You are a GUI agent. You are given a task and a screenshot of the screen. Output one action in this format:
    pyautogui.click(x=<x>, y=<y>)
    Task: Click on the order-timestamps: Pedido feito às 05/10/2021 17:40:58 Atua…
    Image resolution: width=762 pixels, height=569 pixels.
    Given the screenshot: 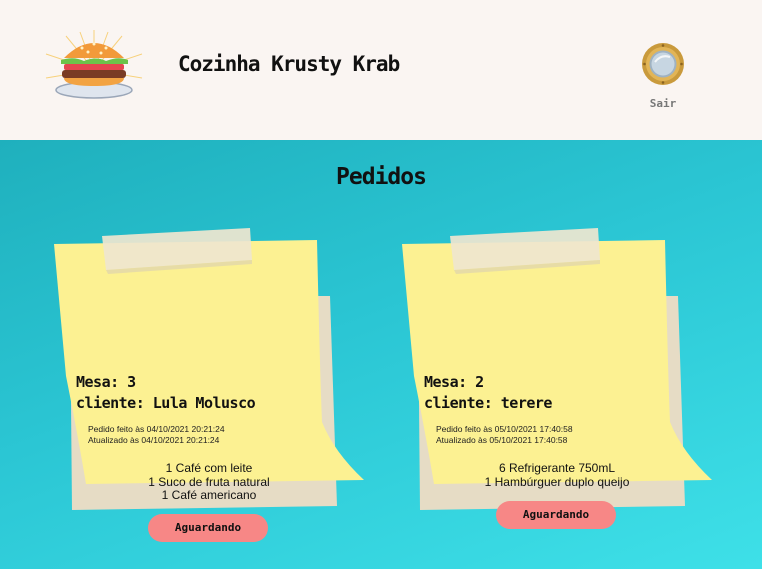 What is the action you would take?
    pyautogui.click(x=504, y=435)
    